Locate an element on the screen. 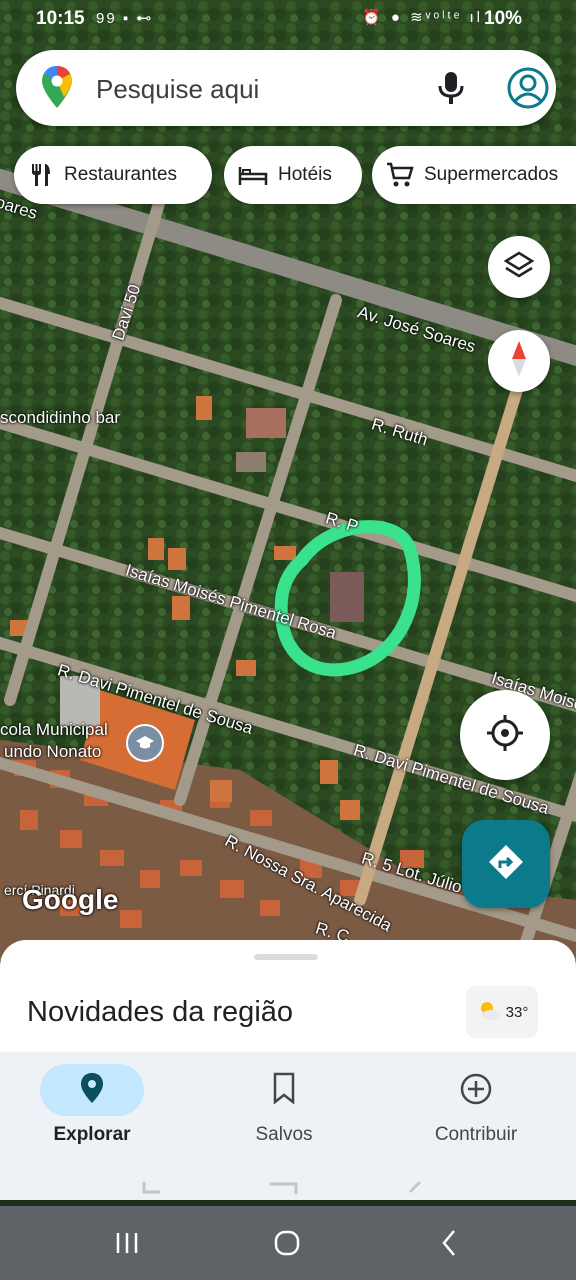  bottom-sheet: Novidades da região 33° is located at coordinates (288, 996).